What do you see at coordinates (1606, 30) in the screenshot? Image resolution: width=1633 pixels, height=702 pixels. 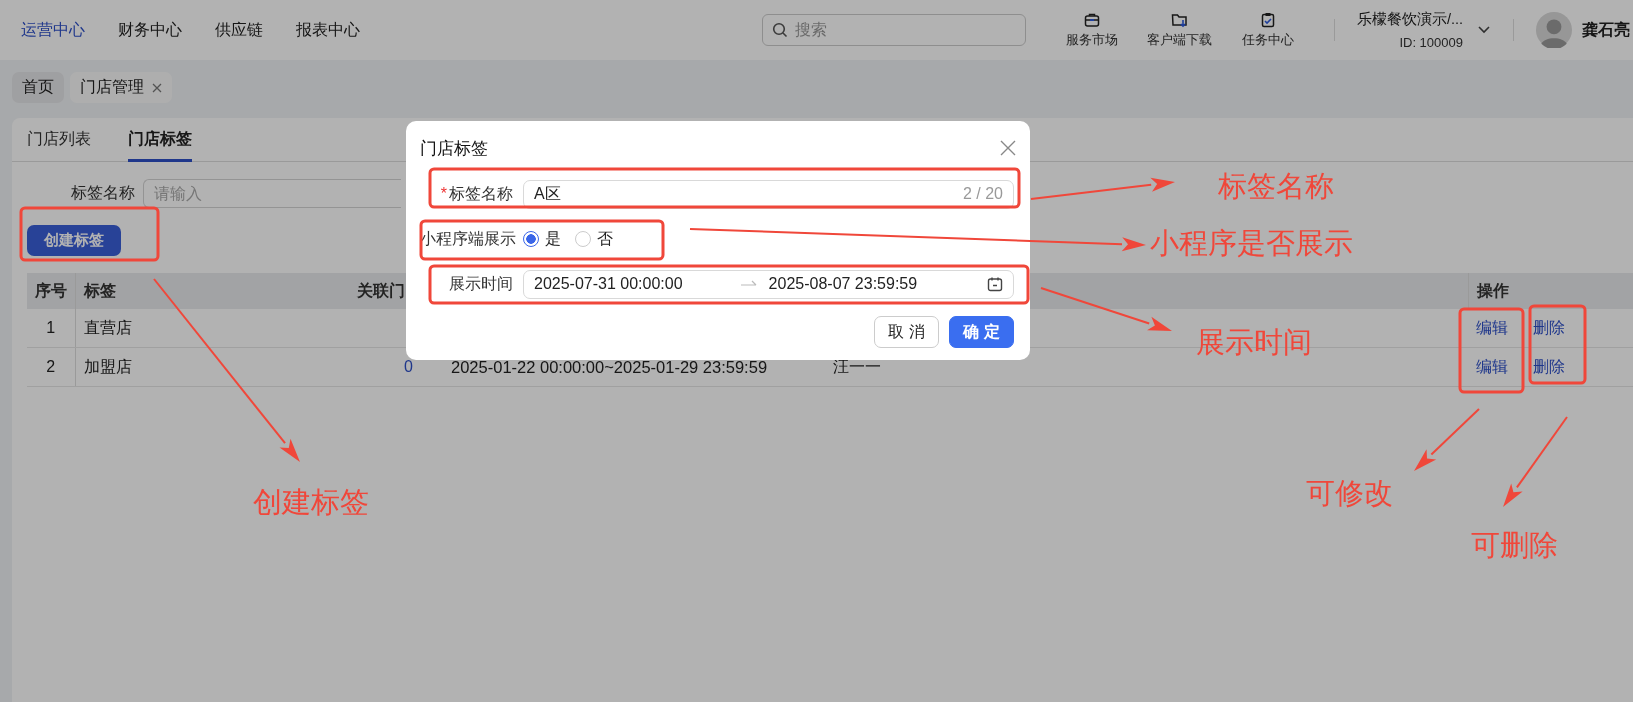 I see `user-name: 龚石亮` at bounding box center [1606, 30].